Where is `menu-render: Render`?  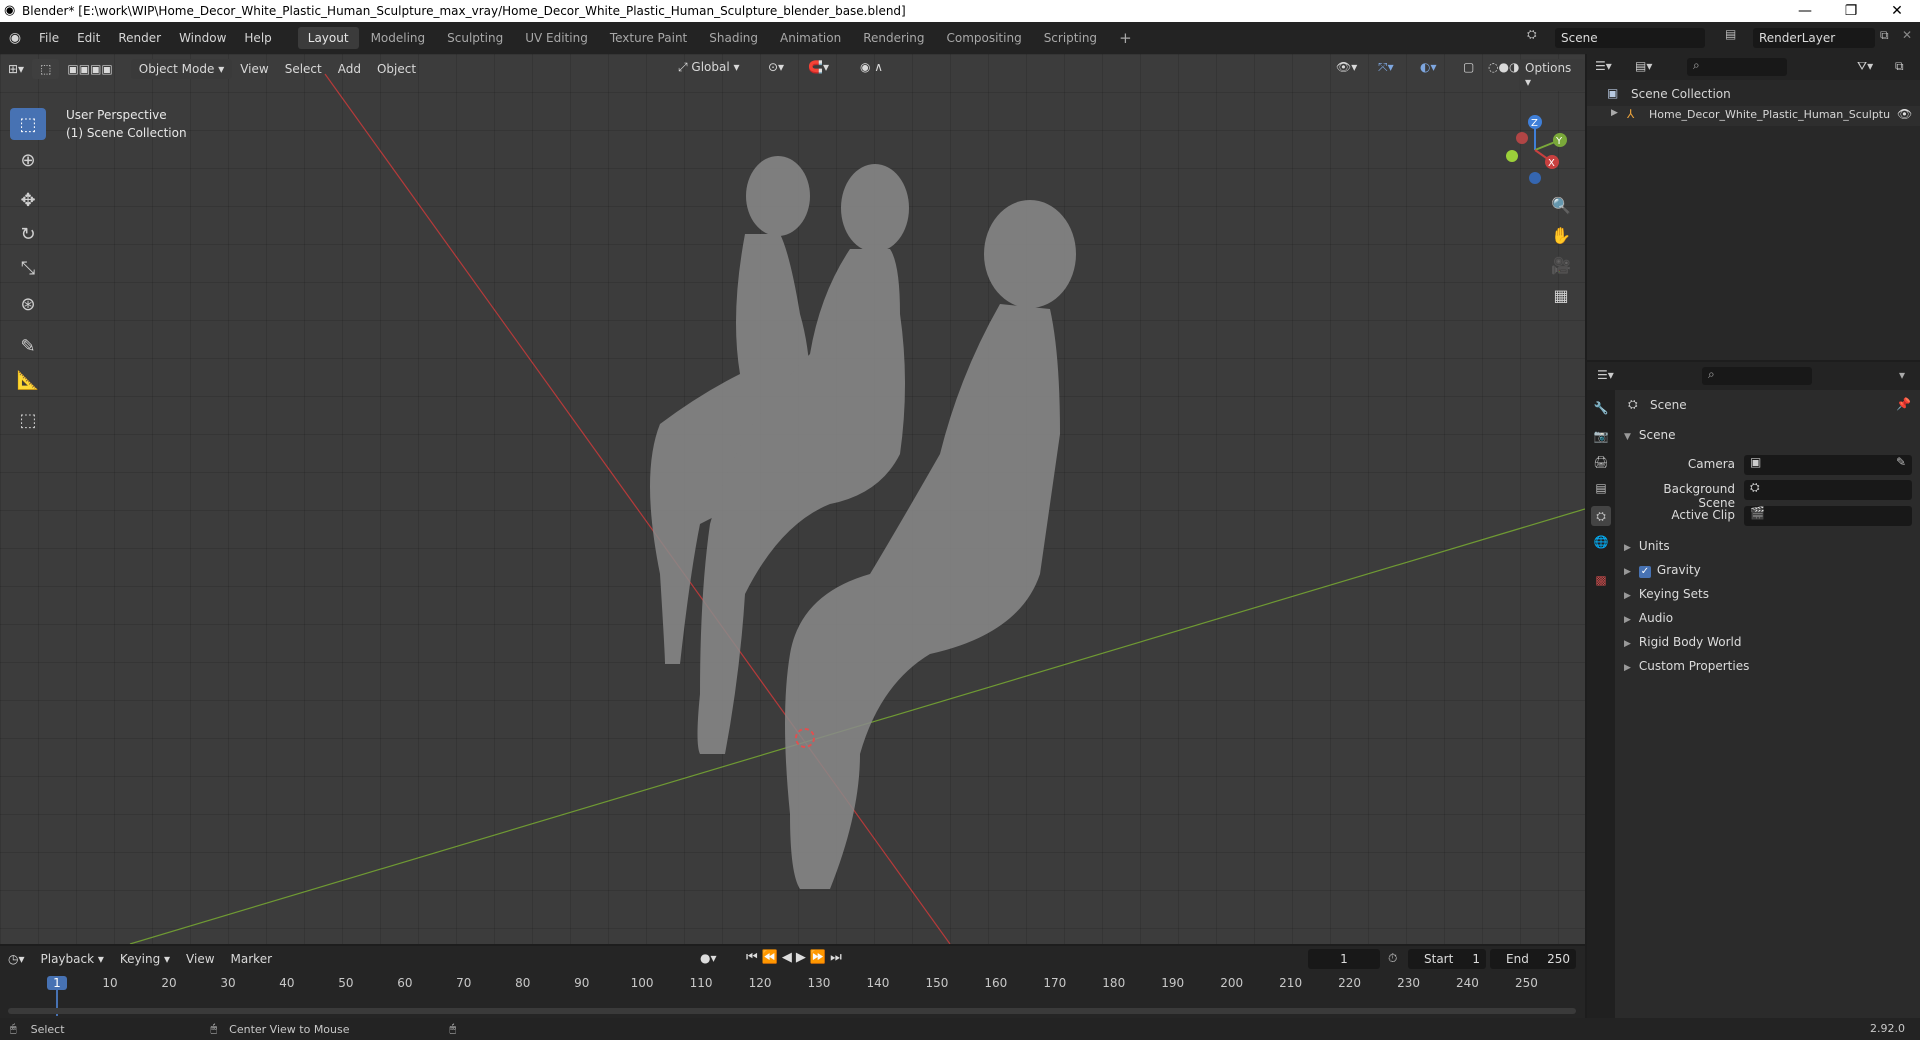 menu-render: Render is located at coordinates (139, 38).